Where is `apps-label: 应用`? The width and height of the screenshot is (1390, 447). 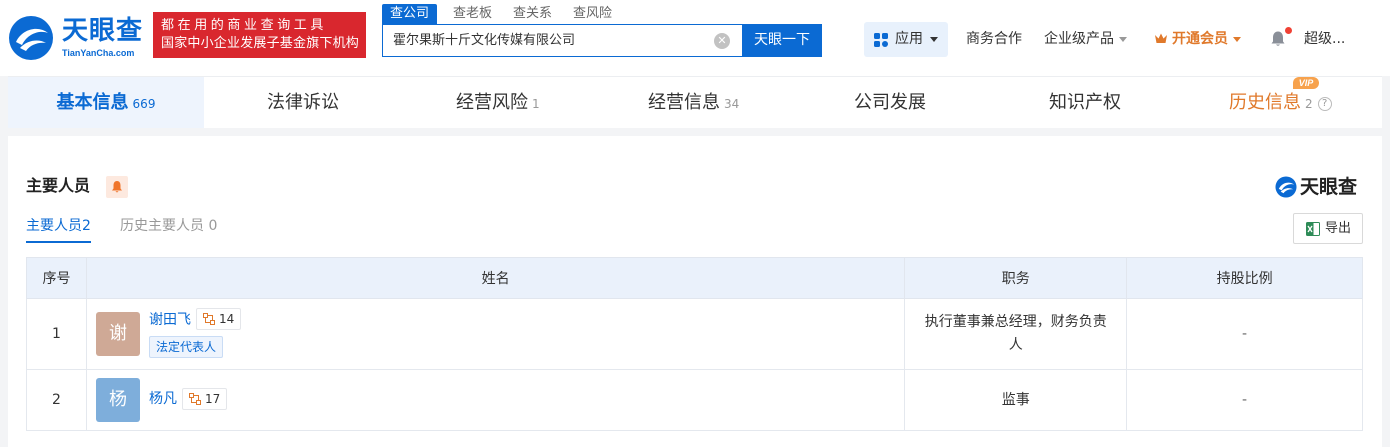
apps-label: 应用 is located at coordinates (909, 39).